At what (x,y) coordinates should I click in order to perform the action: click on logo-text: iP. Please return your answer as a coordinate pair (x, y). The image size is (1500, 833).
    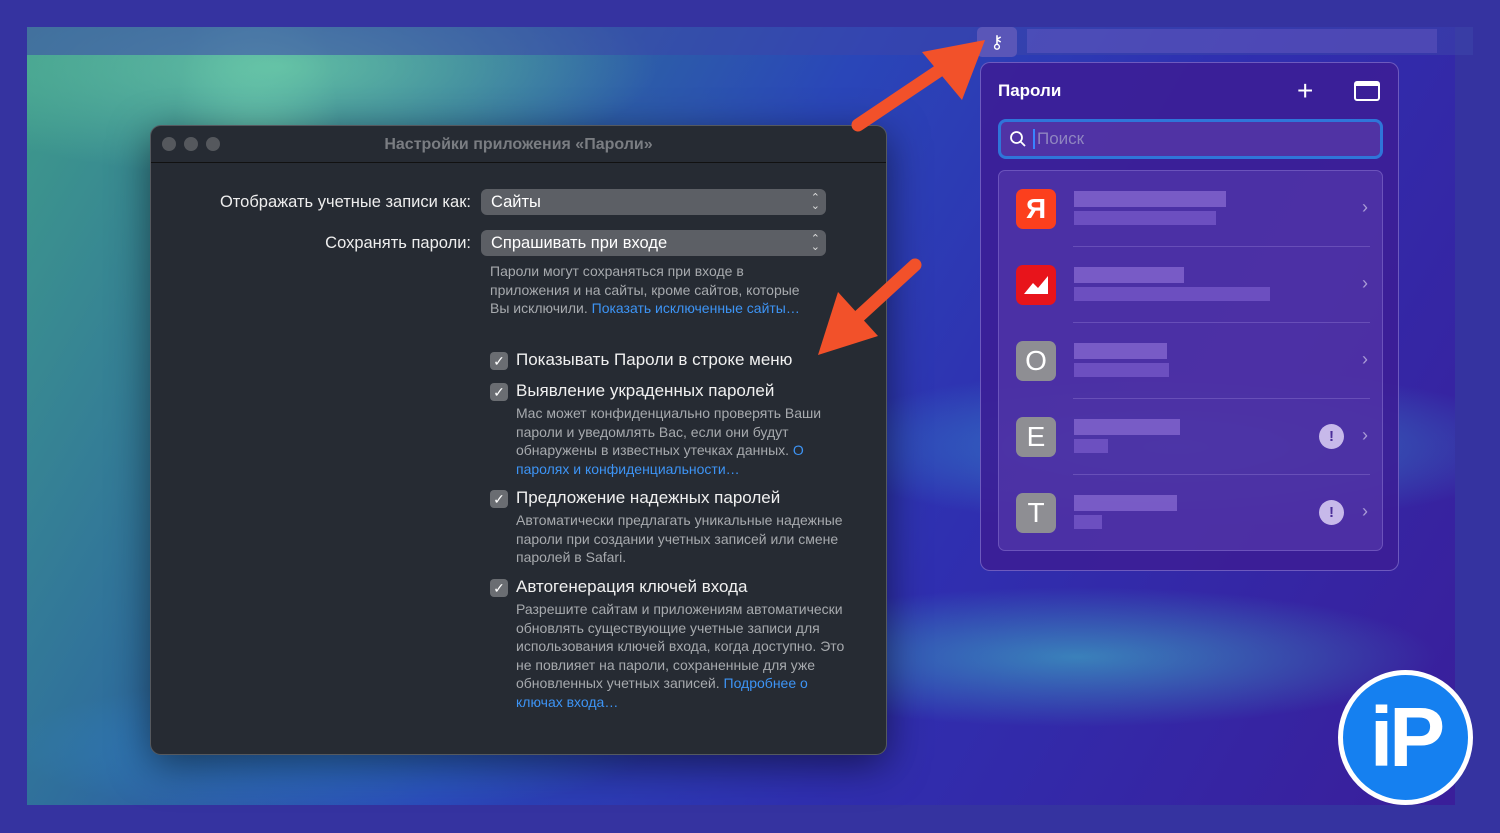
    Looking at the image, I should click on (1407, 737).